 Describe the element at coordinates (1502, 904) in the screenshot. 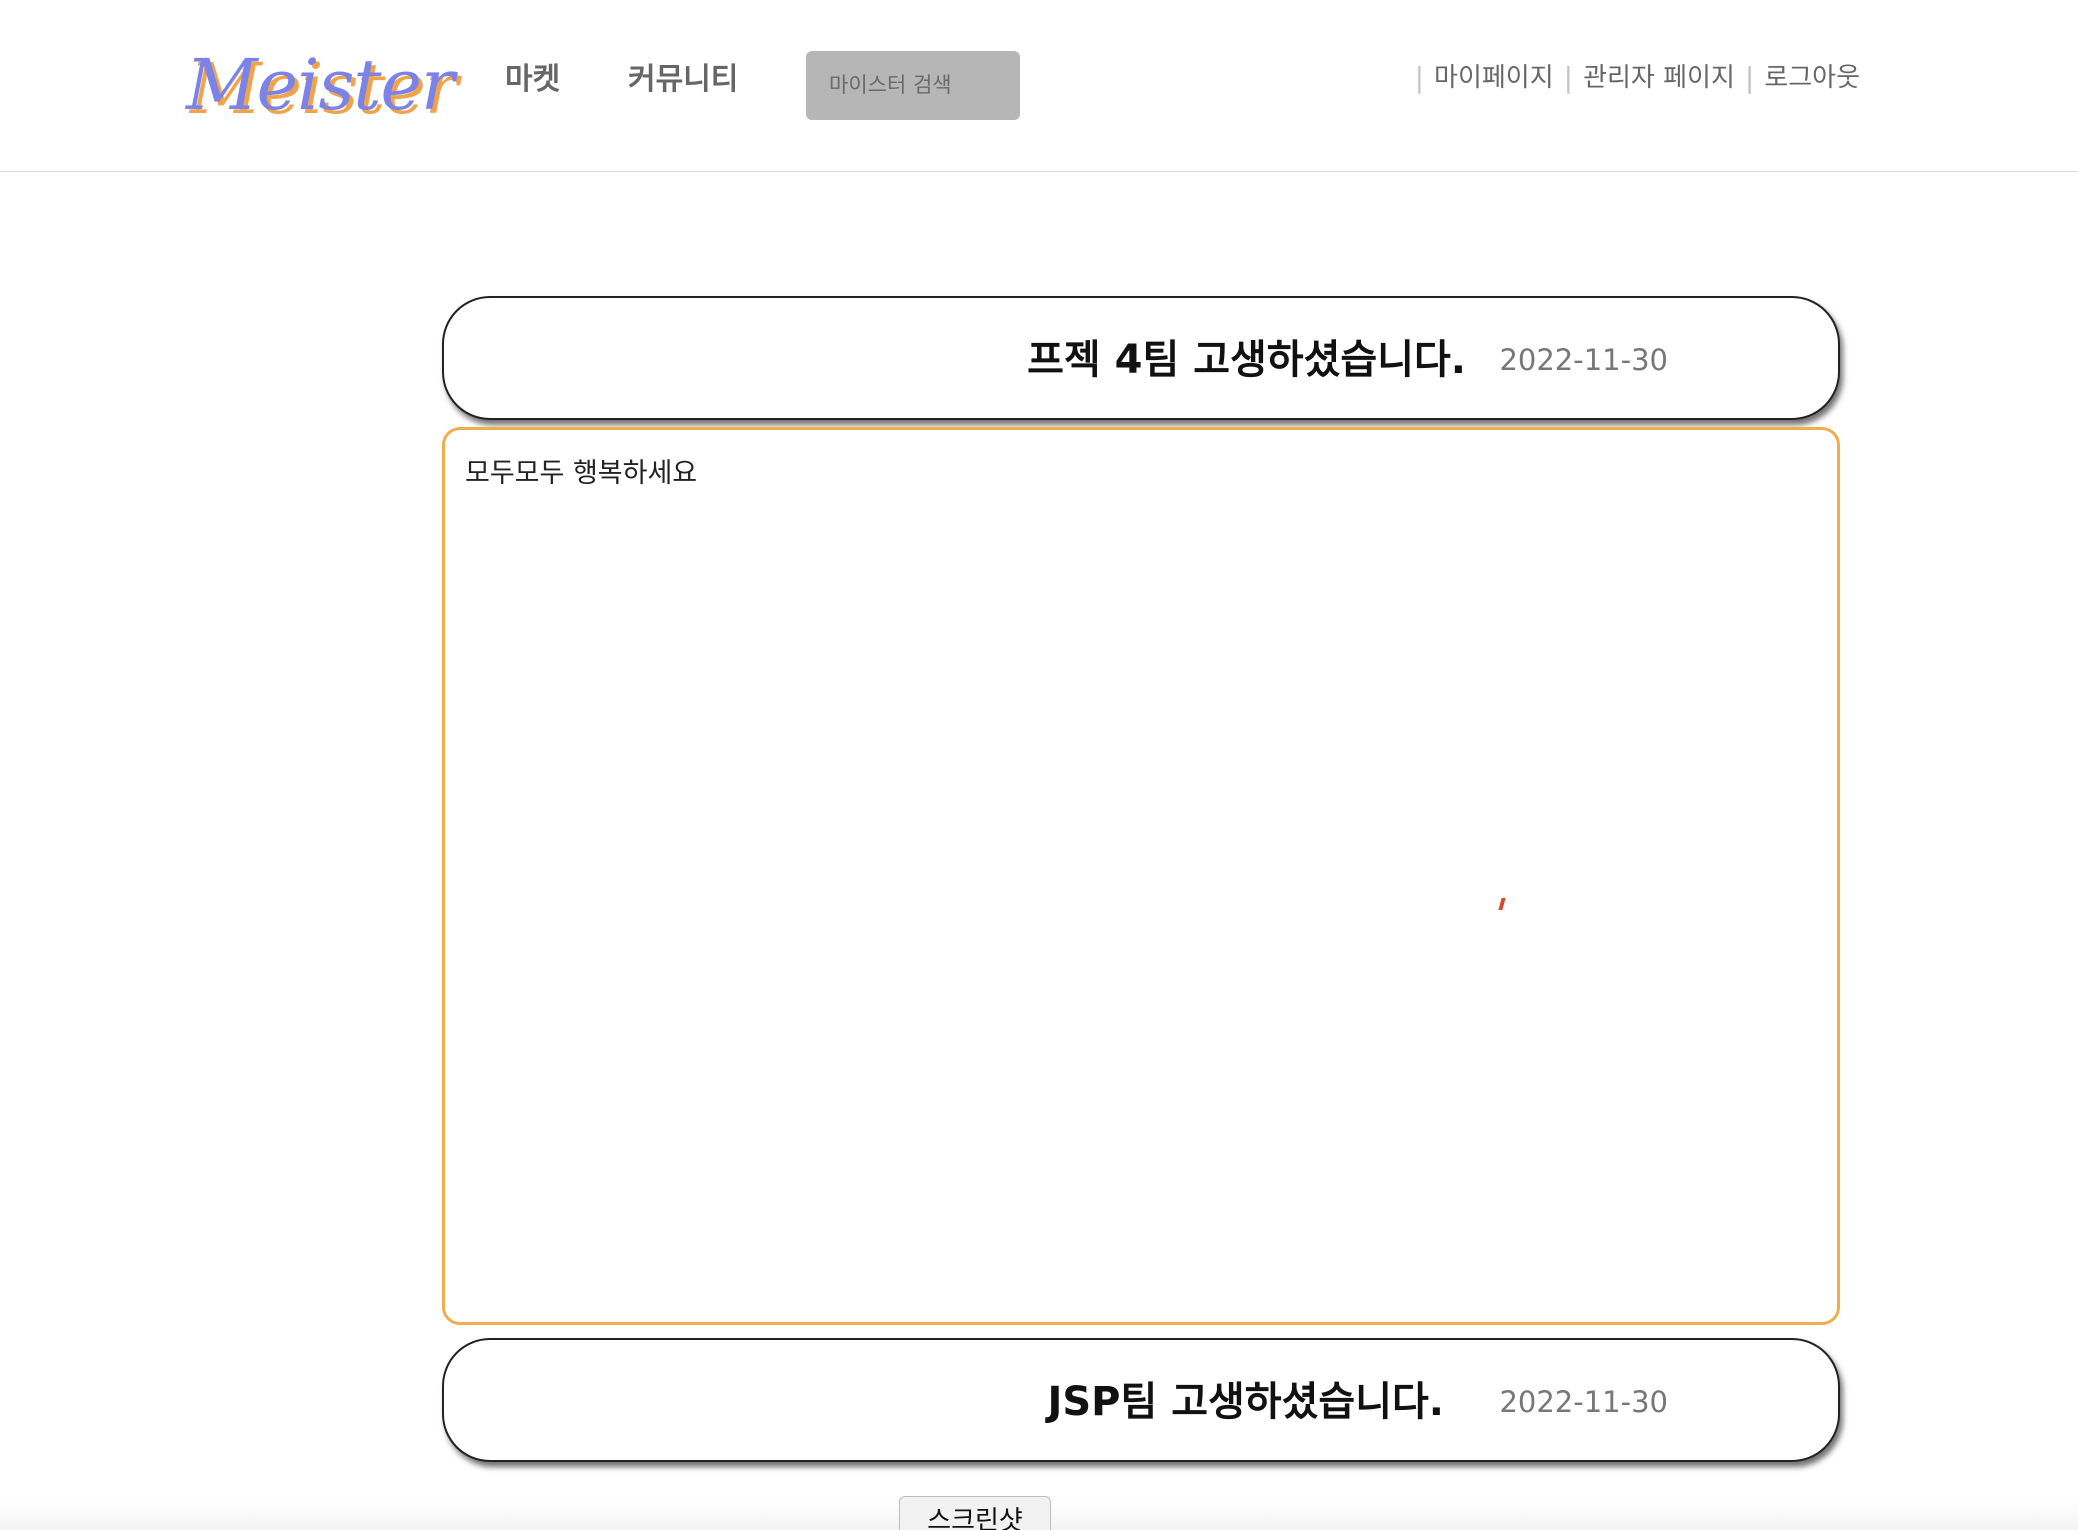

I see `red-mark` at that location.